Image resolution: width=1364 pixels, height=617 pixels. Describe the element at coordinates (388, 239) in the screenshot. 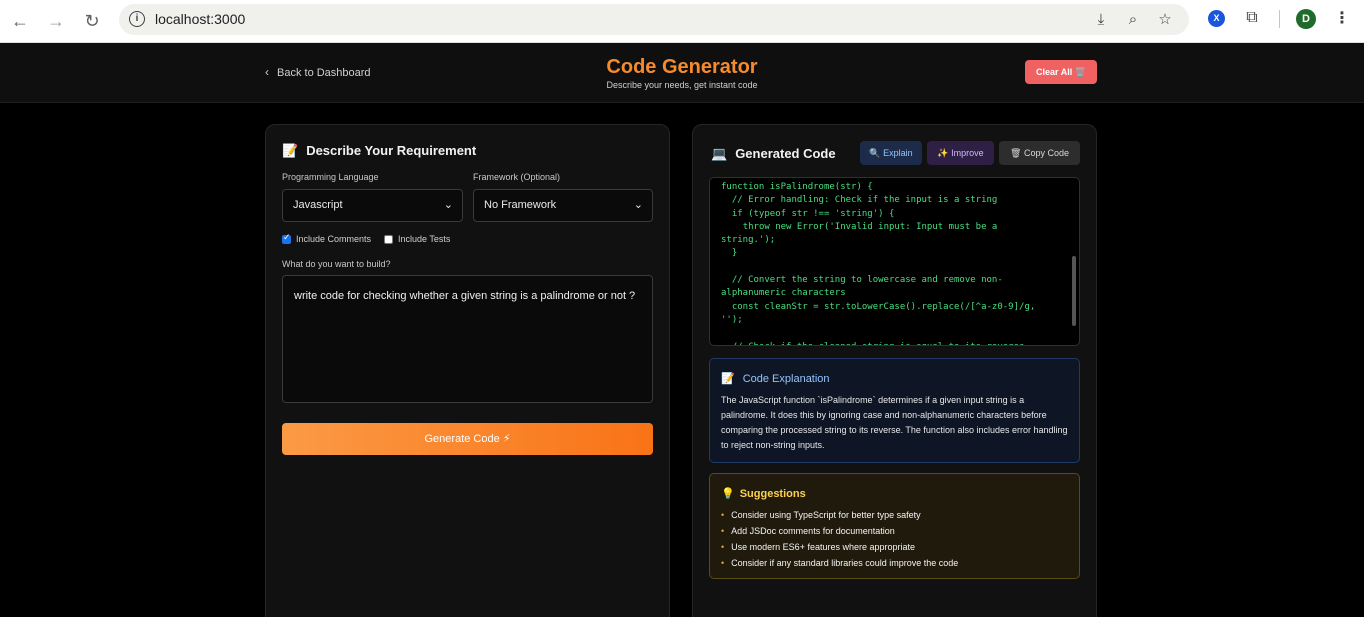

I see `include-tests-checkbox` at that location.